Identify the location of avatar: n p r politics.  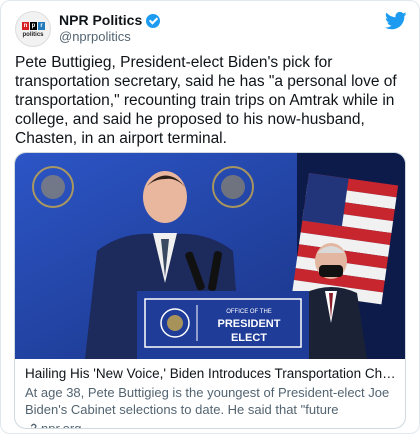
(33, 29).